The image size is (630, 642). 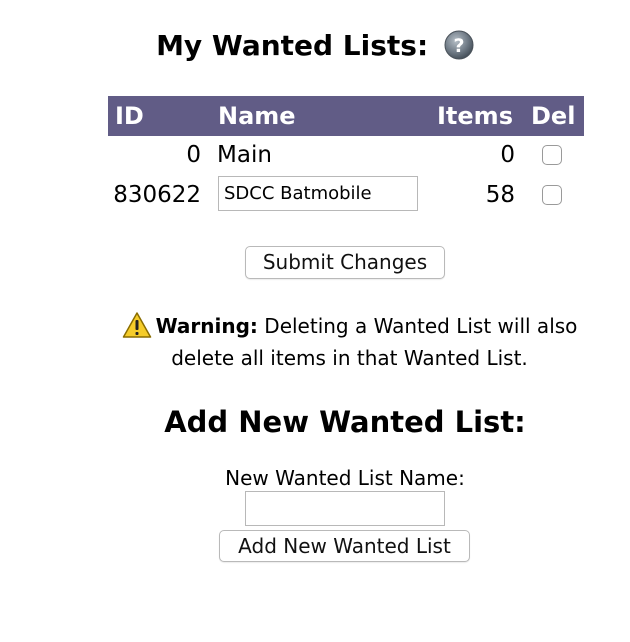 What do you see at coordinates (345, 262) in the screenshot?
I see `submit-changes-button: Submit Changes` at bounding box center [345, 262].